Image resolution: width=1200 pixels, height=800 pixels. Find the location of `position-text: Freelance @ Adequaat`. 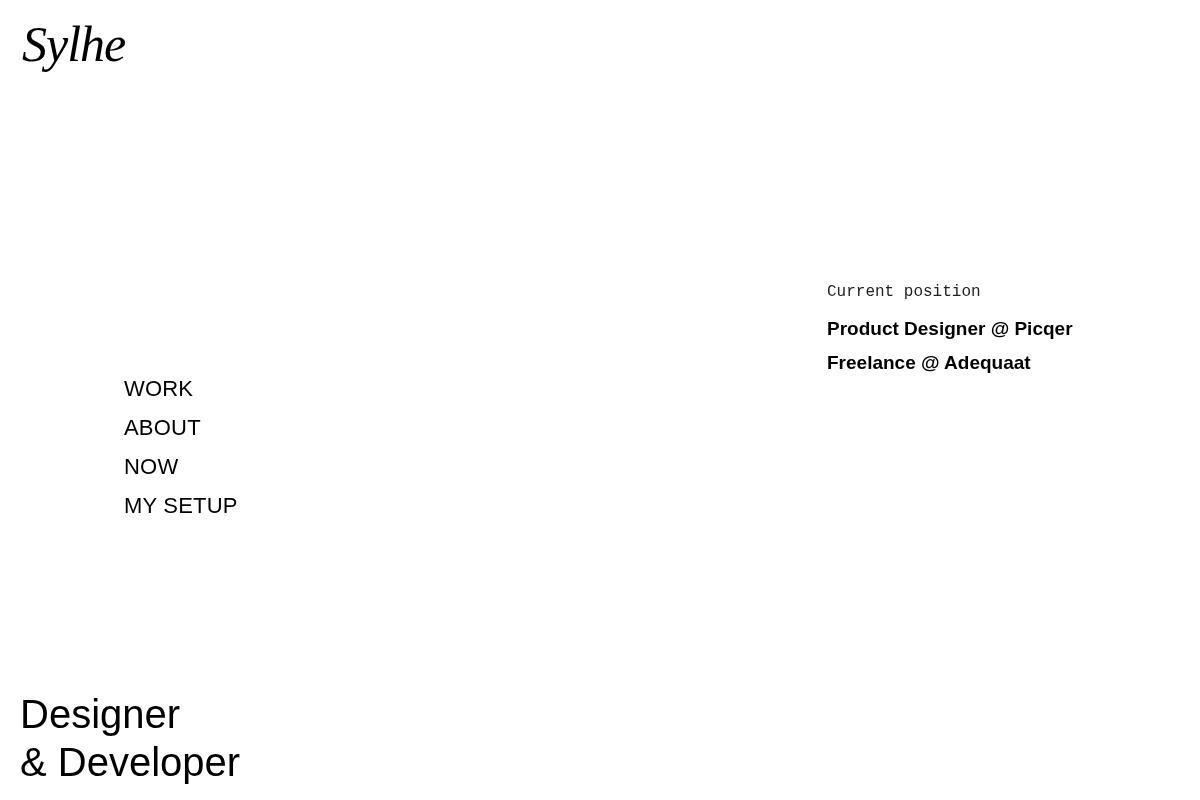

position-text: Freelance @ Adequaat is located at coordinates (929, 363).